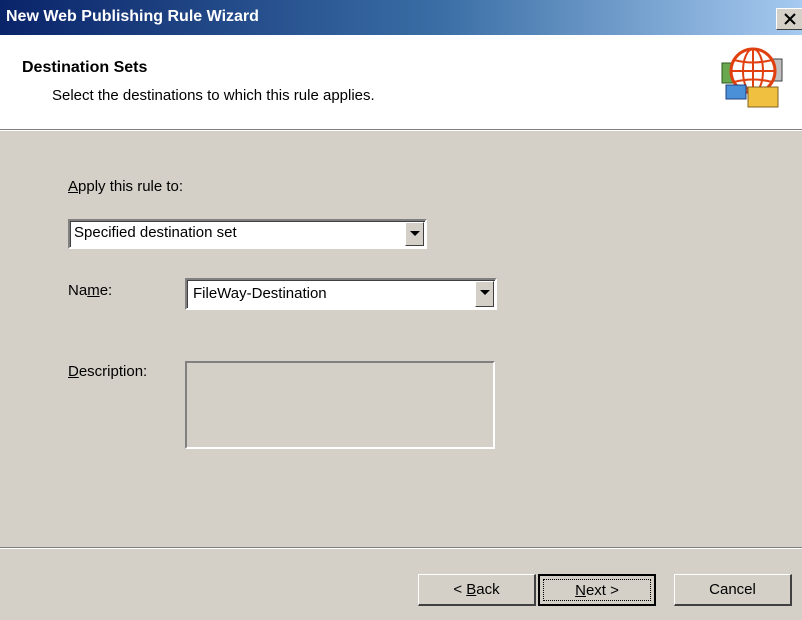  What do you see at coordinates (340, 405) in the screenshot?
I see `description-box` at bounding box center [340, 405].